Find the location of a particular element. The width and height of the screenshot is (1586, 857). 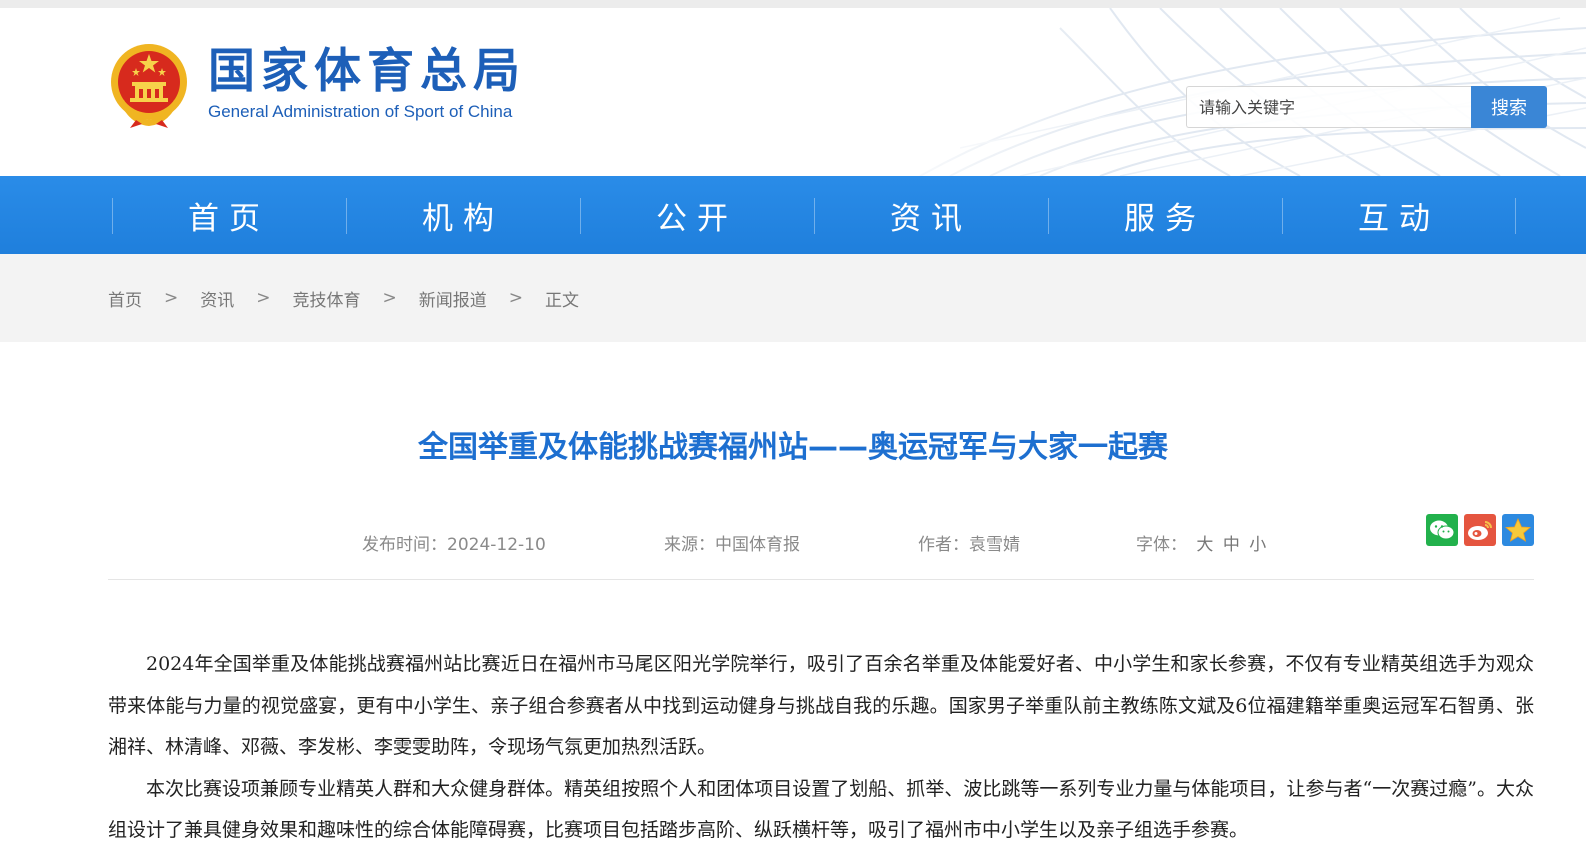

breadcrumb-news: 资讯 is located at coordinates (217, 298).